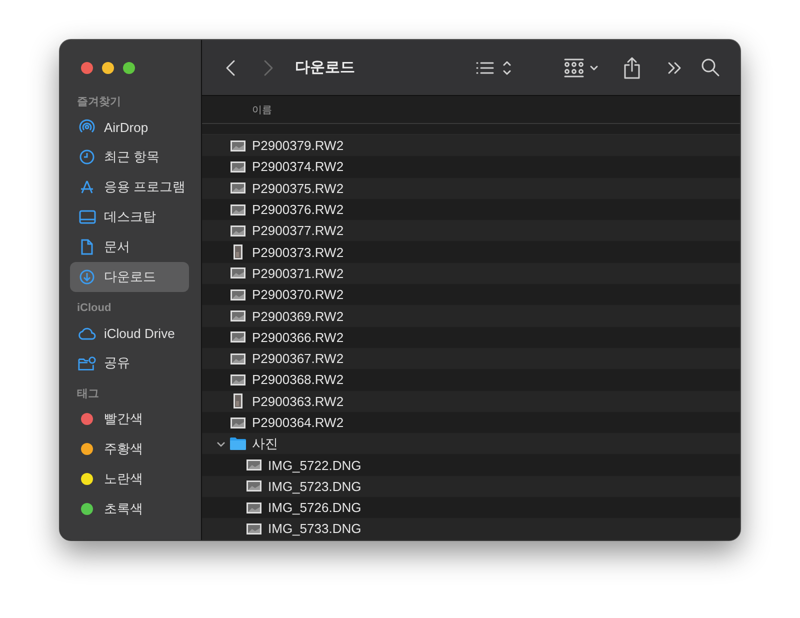 The image size is (800, 618). I want to click on file-name: P2900366.RW2, so click(298, 337).